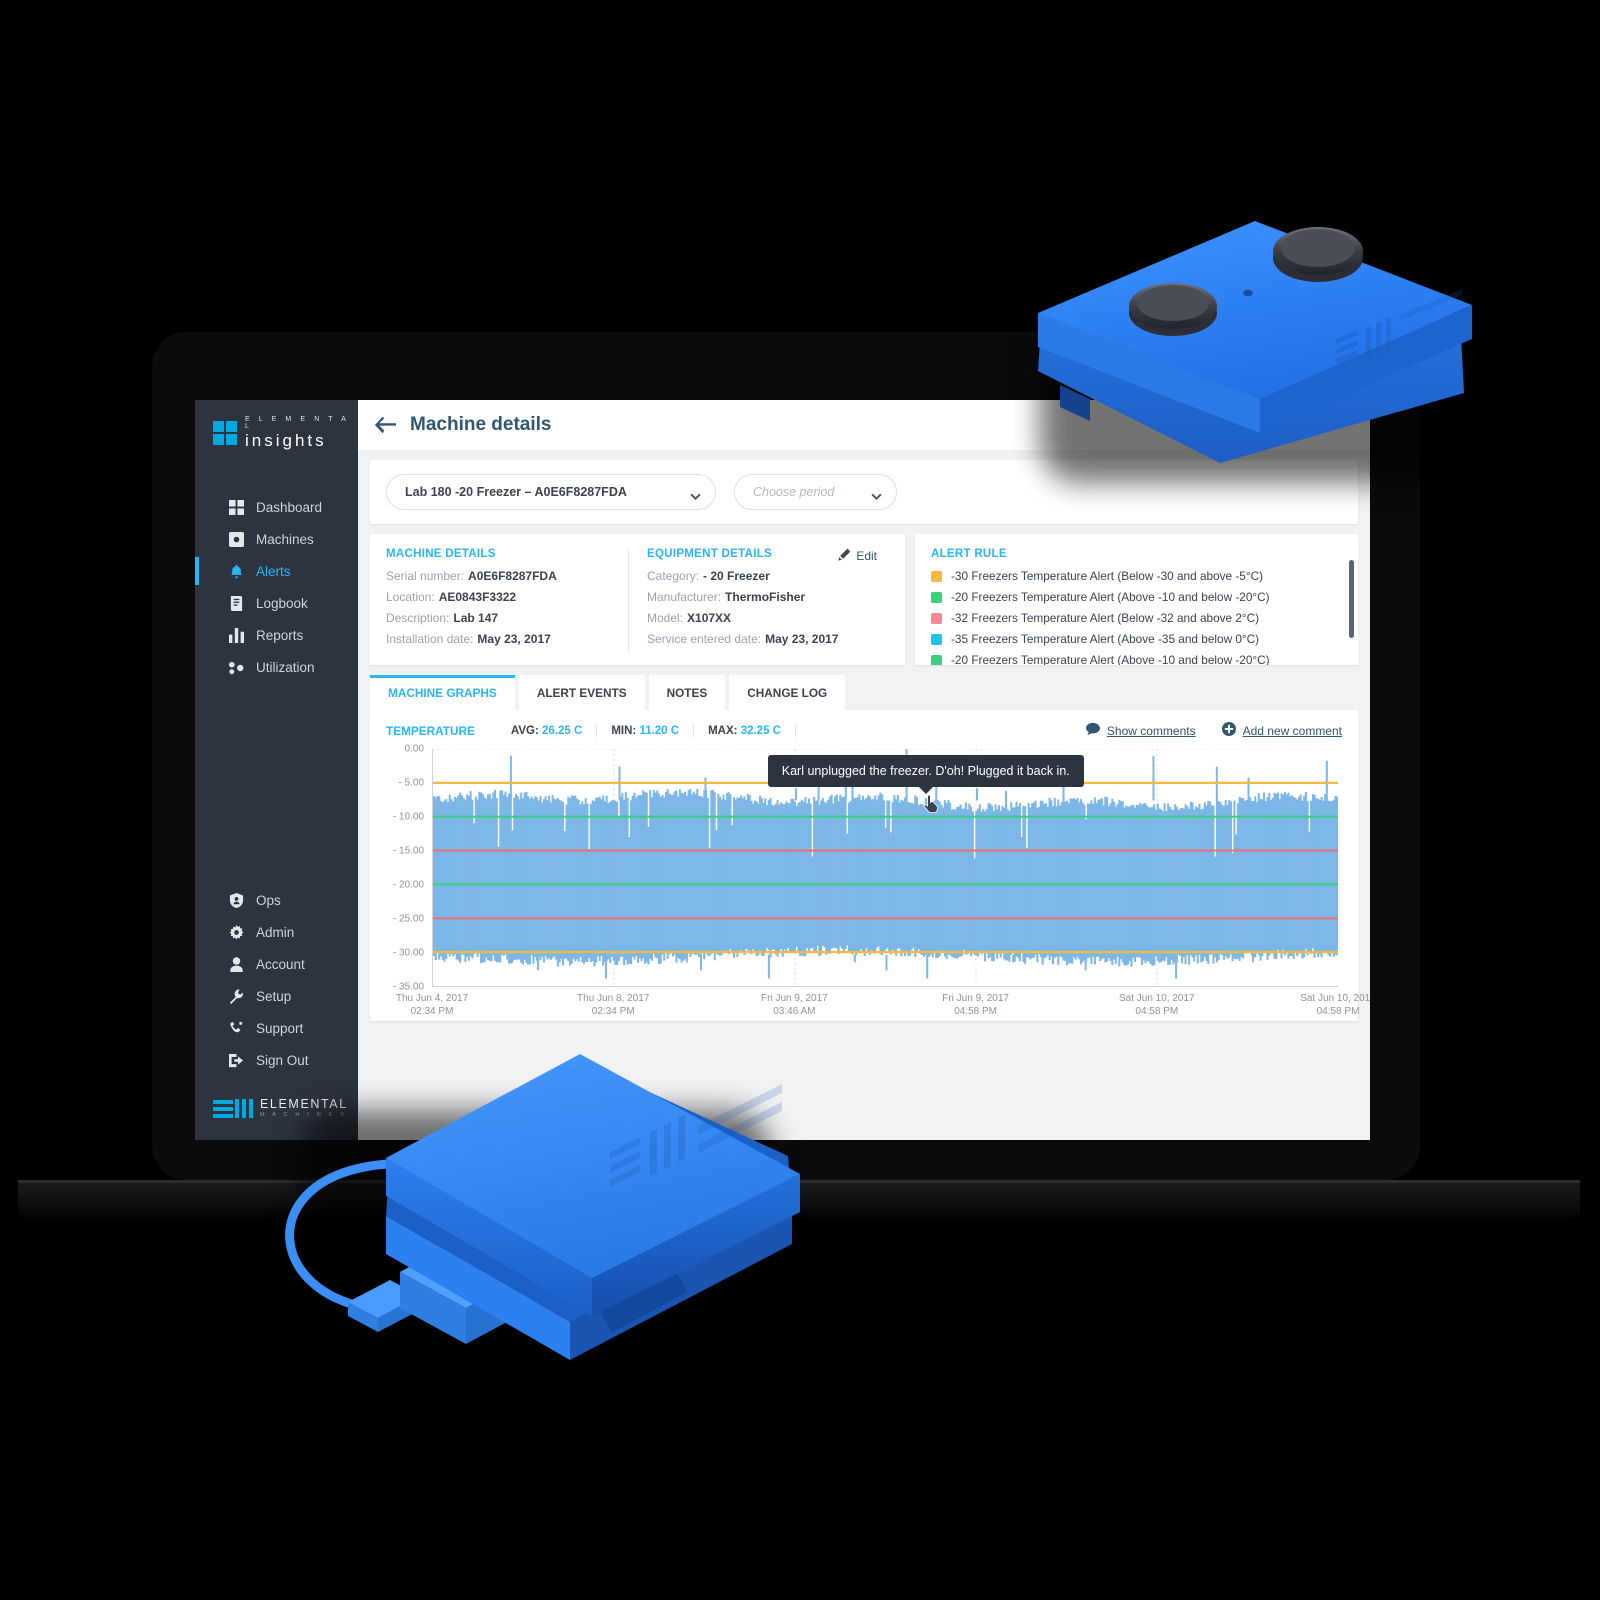 This screenshot has height=1600, width=1600. I want to click on detail-value: Lab 147, so click(476, 618).